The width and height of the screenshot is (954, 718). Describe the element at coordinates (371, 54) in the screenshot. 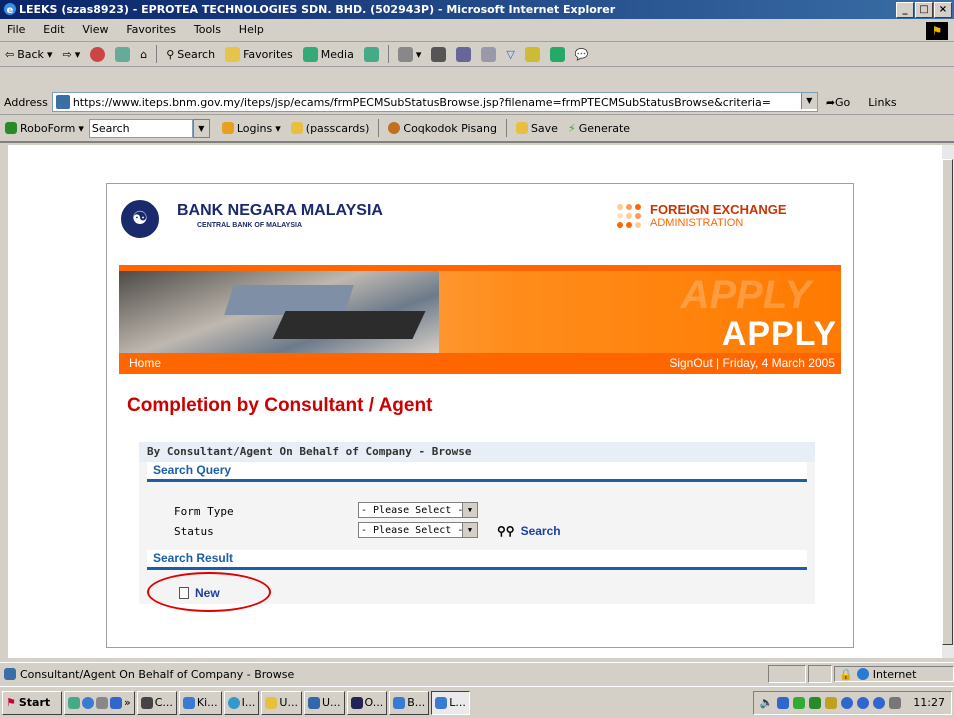

I see `history-button` at that location.